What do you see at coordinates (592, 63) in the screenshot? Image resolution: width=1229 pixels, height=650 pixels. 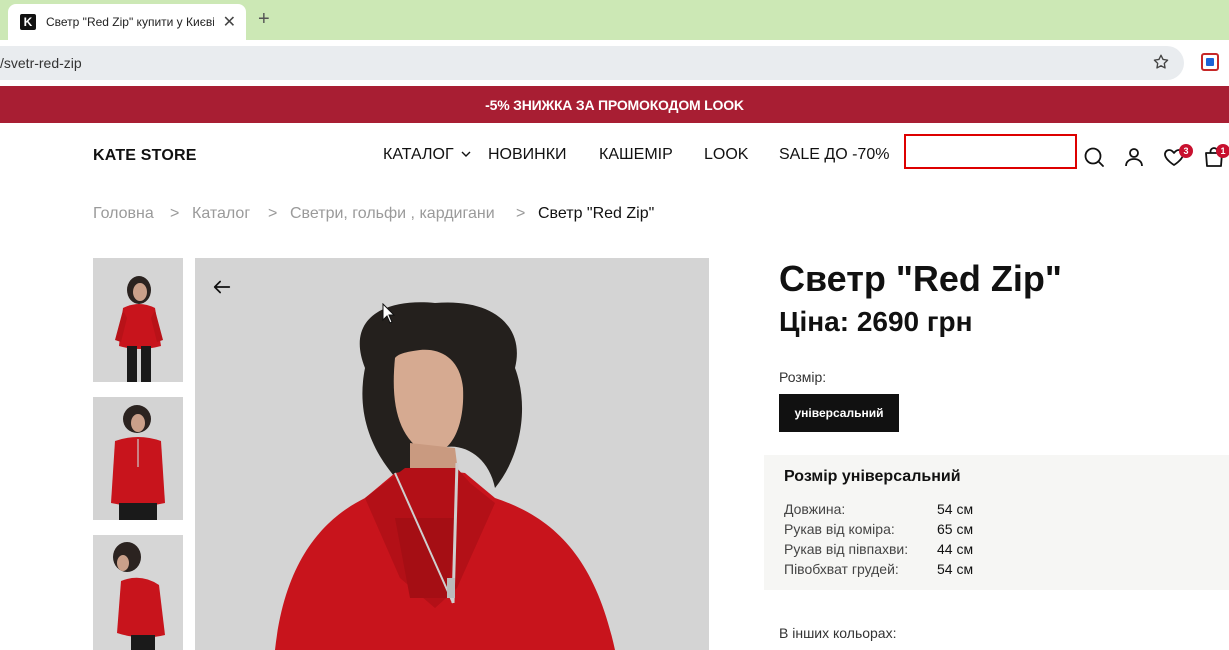 I see `address-bar: /svetr-red-zip` at bounding box center [592, 63].